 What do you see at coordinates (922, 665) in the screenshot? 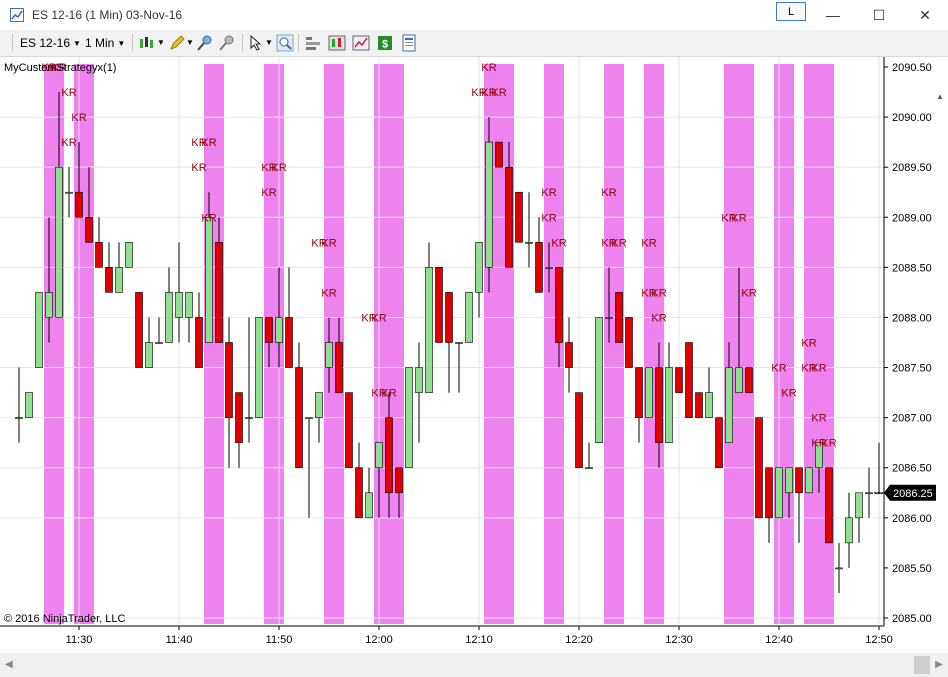
I see `scroll-thumb` at bounding box center [922, 665].